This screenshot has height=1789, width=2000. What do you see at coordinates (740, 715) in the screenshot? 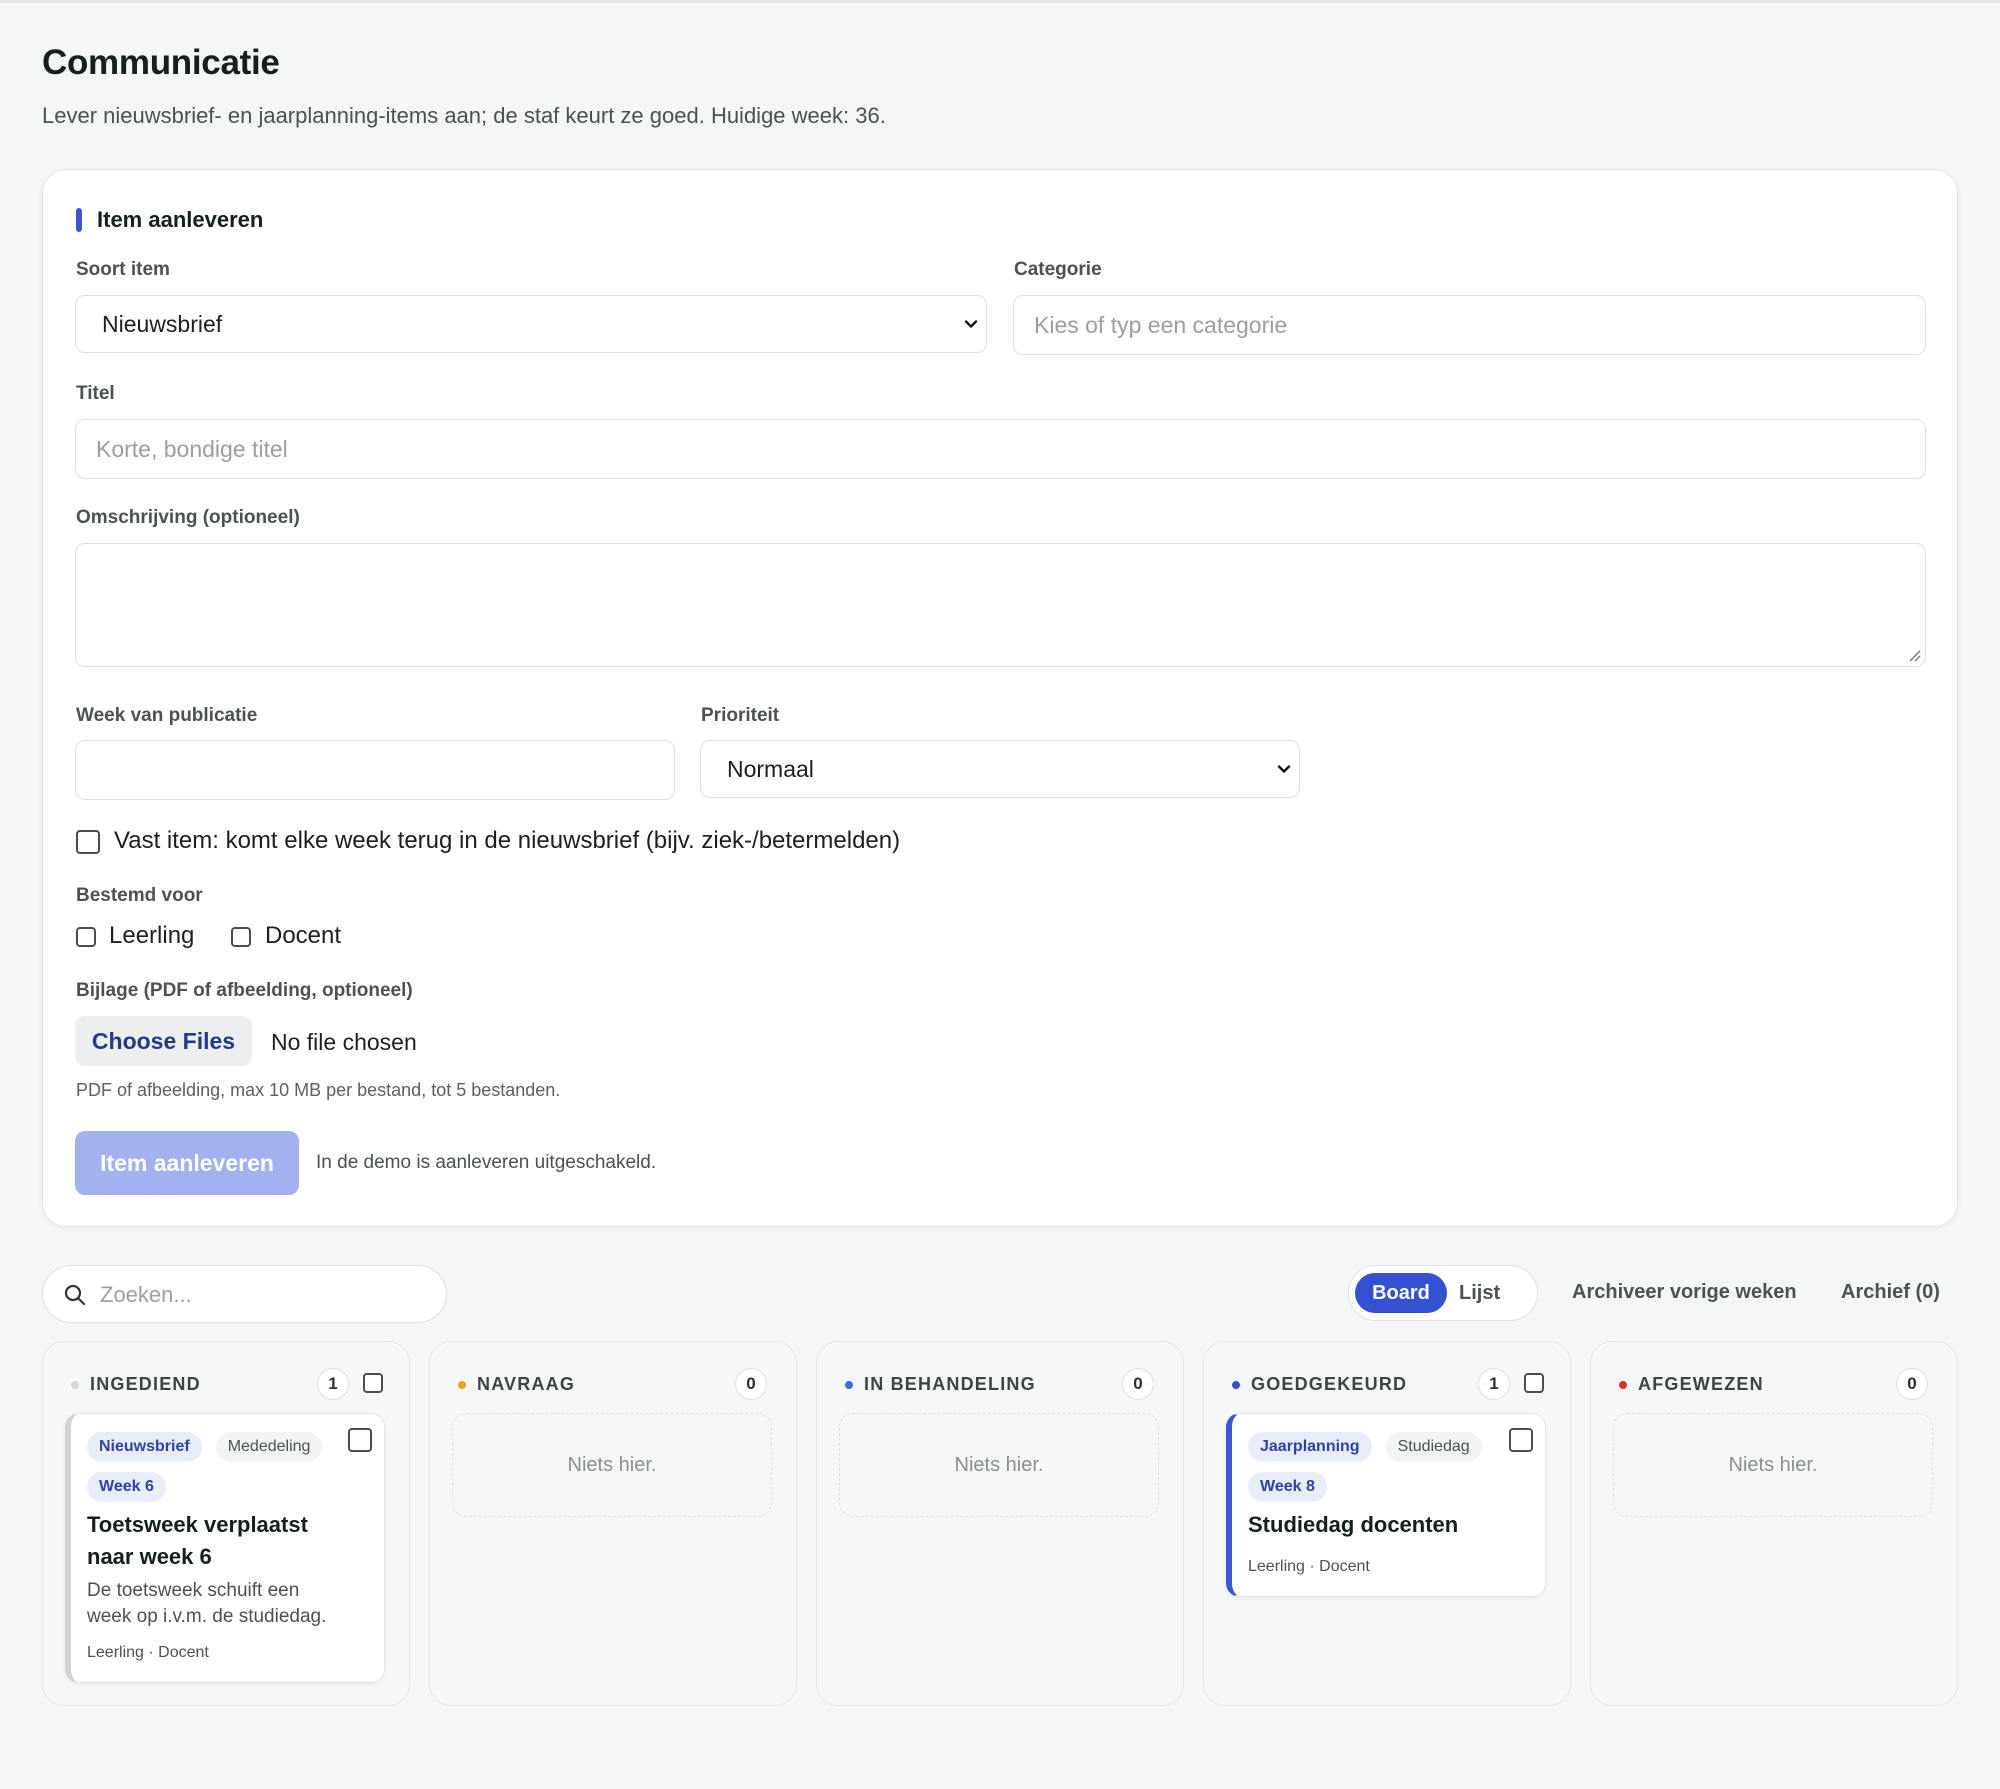
I see `prioriteit-label: Prioriteit` at bounding box center [740, 715].